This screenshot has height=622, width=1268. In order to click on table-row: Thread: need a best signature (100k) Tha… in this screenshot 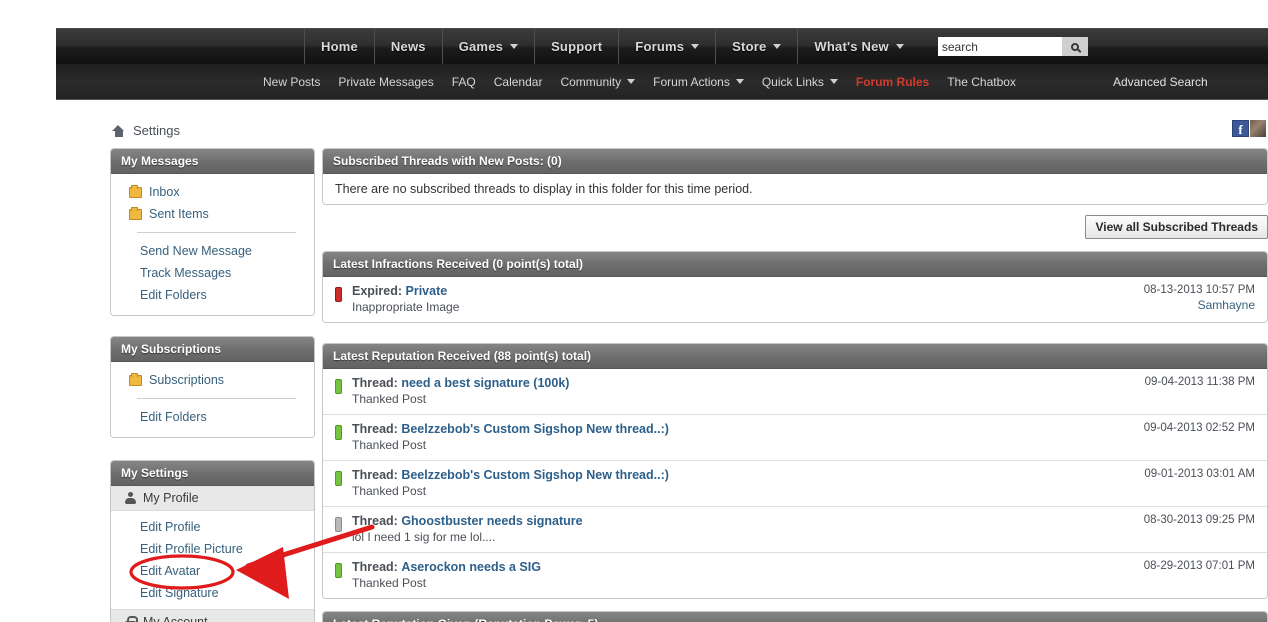, I will do `click(795, 392)`.